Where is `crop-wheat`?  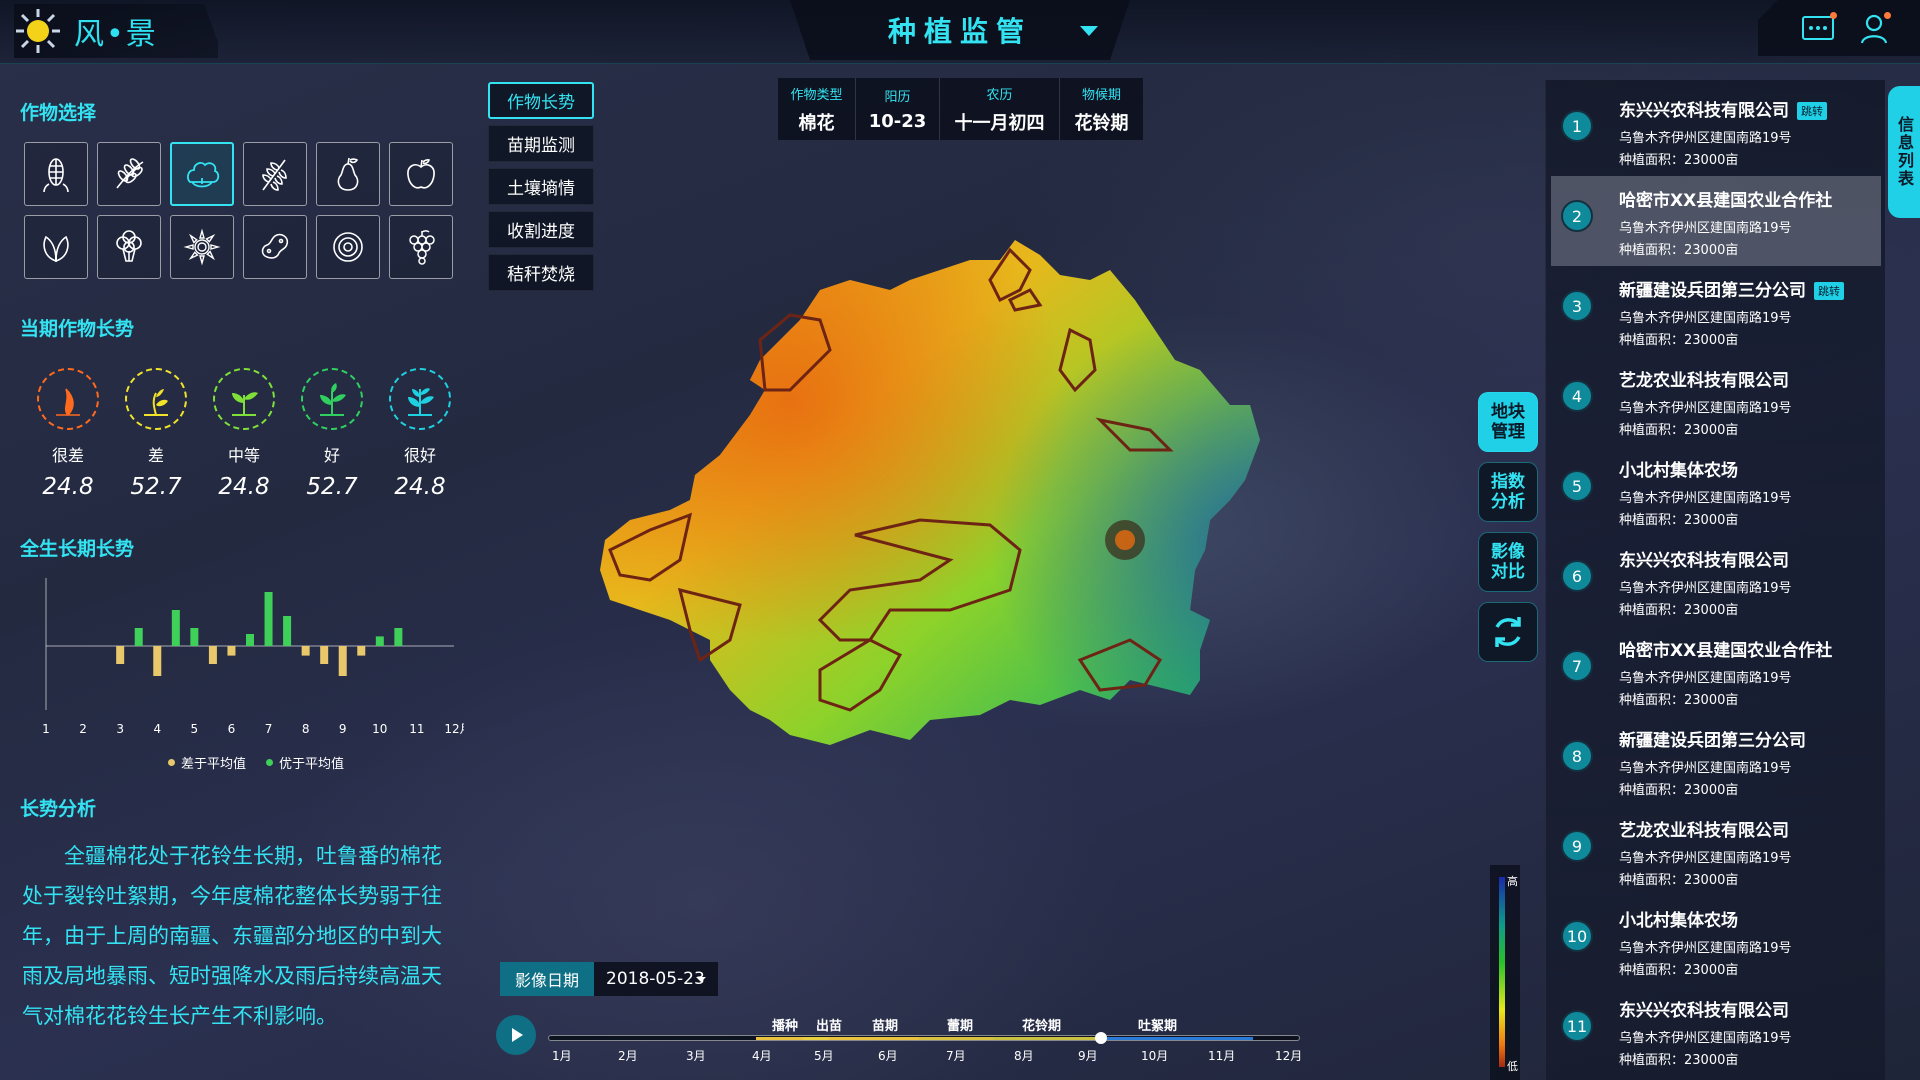 crop-wheat is located at coordinates (275, 174).